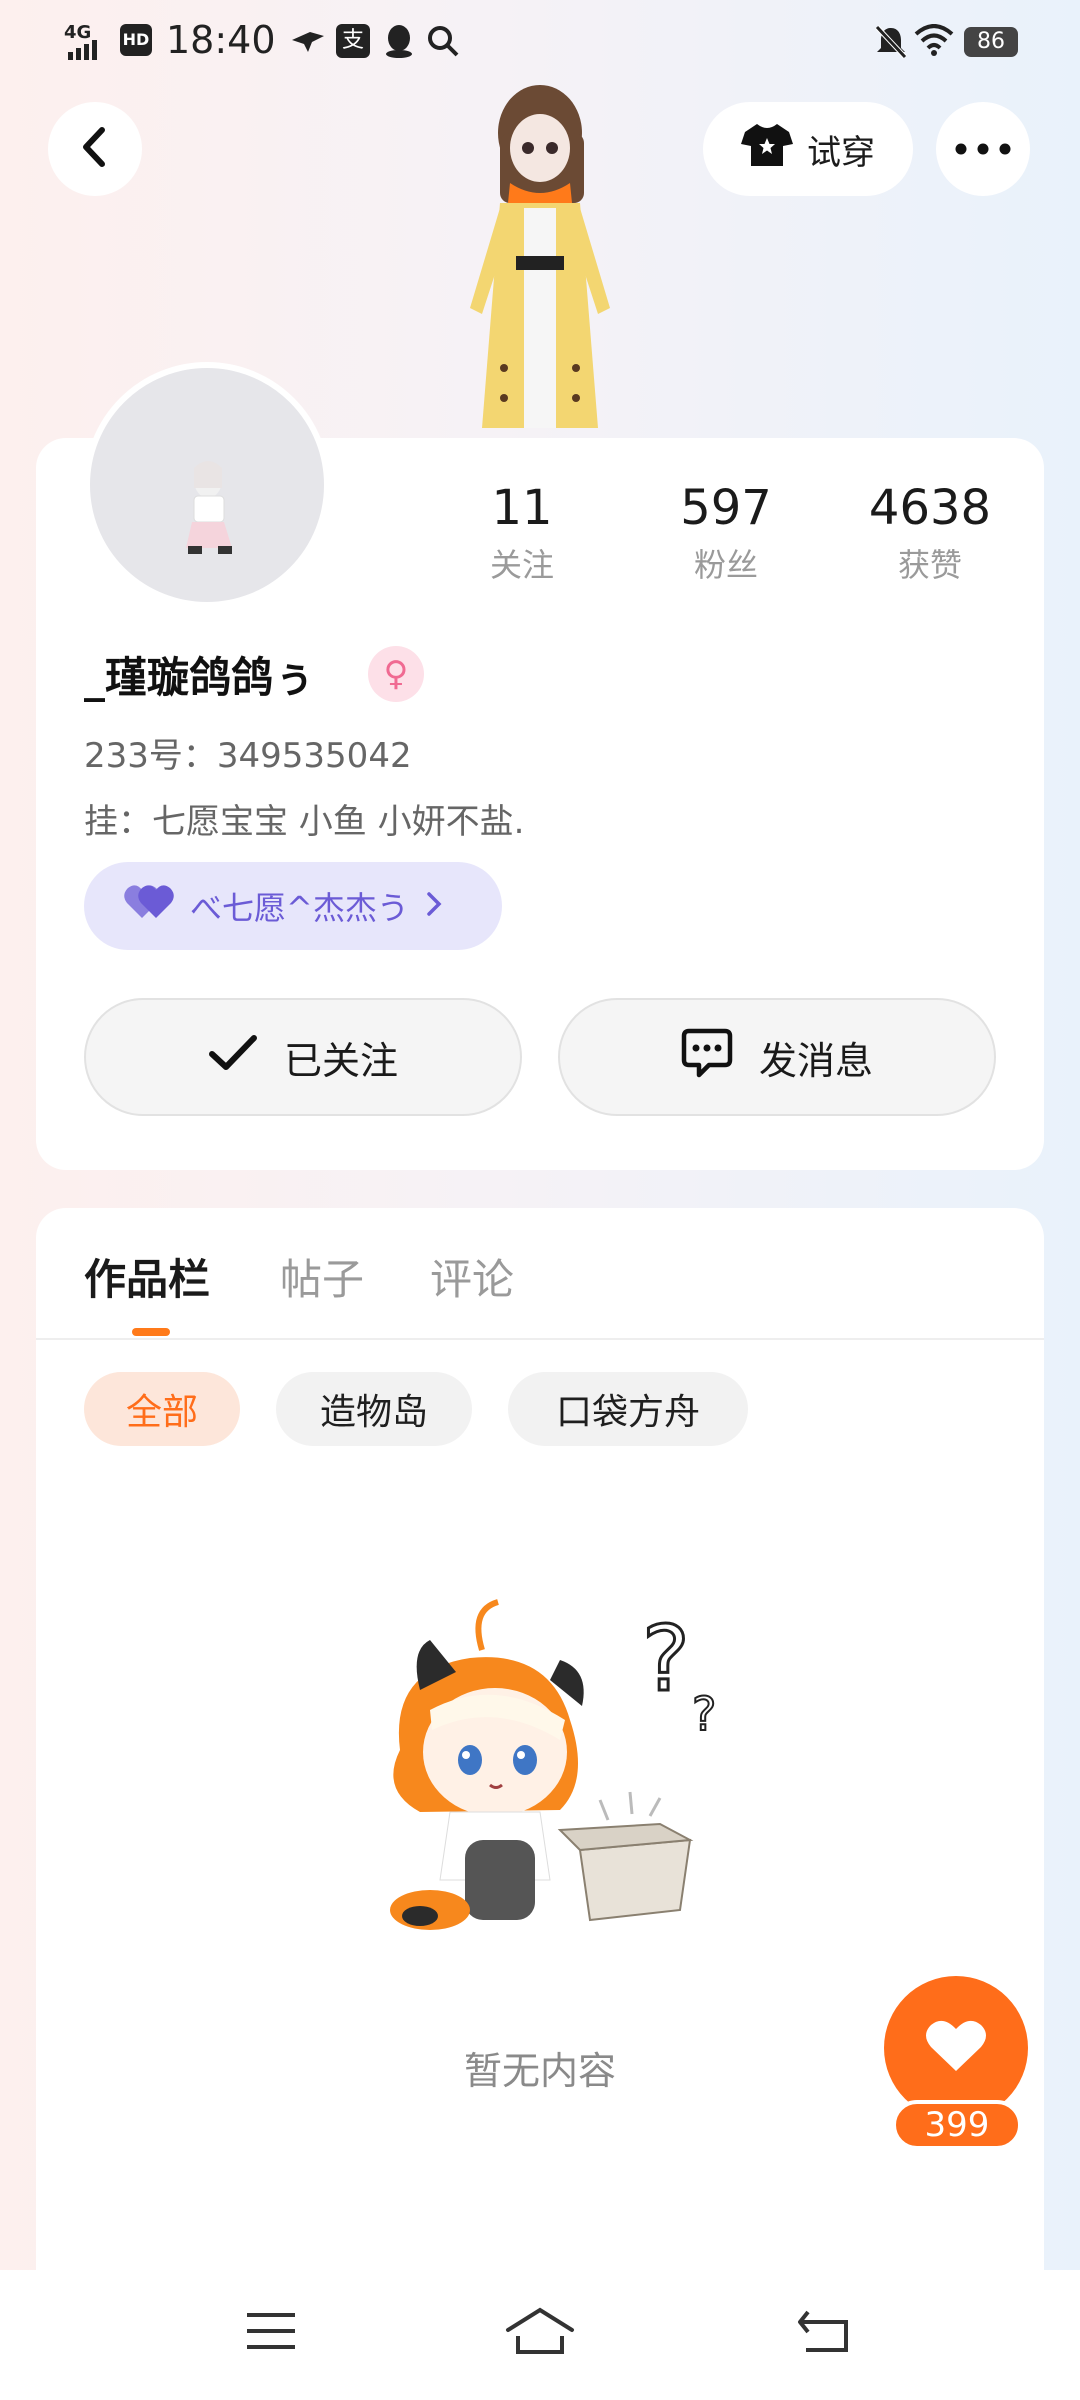 This screenshot has width=1080, height=2400. I want to click on following-button-label: 已关注, so click(340, 1060).